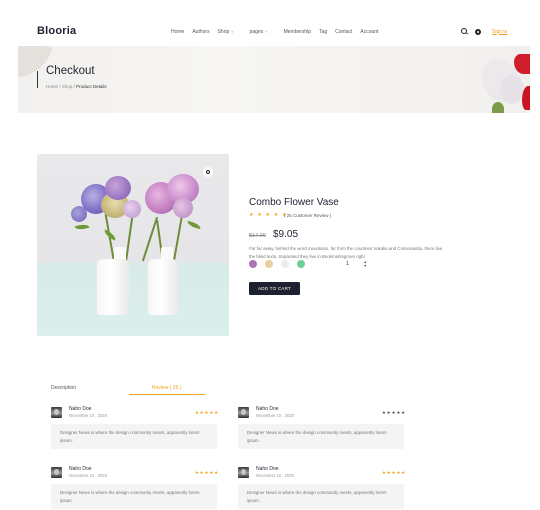 This screenshot has width=540, height=510. Describe the element at coordinates (167, 394) in the screenshot. I see `tab-active-indicator` at that location.